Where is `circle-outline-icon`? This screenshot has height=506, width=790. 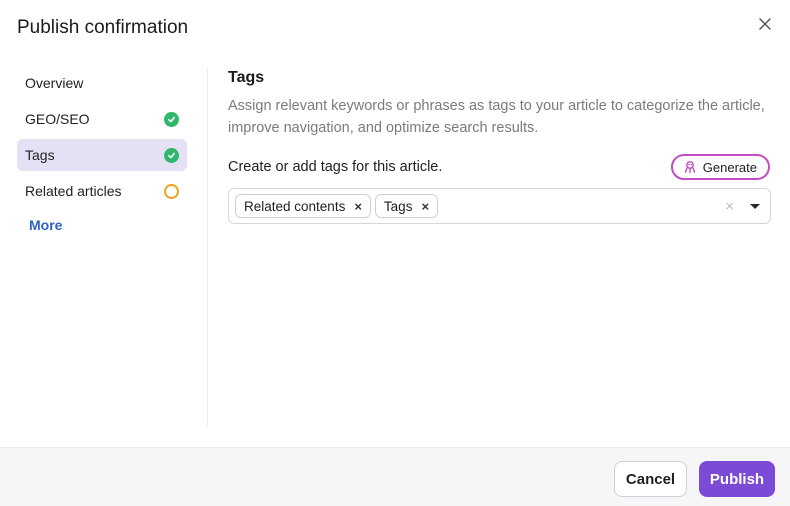 circle-outline-icon is located at coordinates (171, 191).